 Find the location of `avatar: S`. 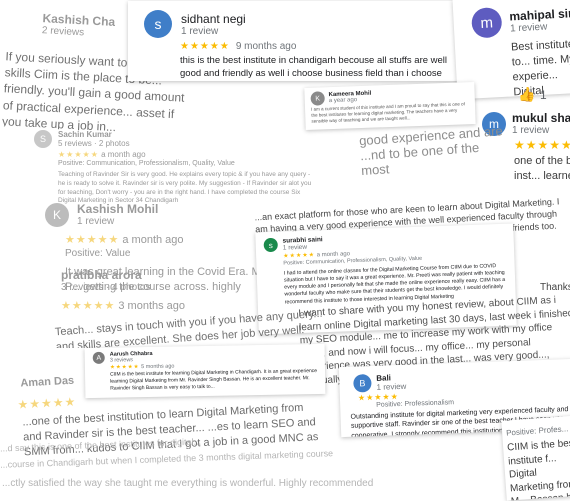

avatar: S is located at coordinates (43, 139).